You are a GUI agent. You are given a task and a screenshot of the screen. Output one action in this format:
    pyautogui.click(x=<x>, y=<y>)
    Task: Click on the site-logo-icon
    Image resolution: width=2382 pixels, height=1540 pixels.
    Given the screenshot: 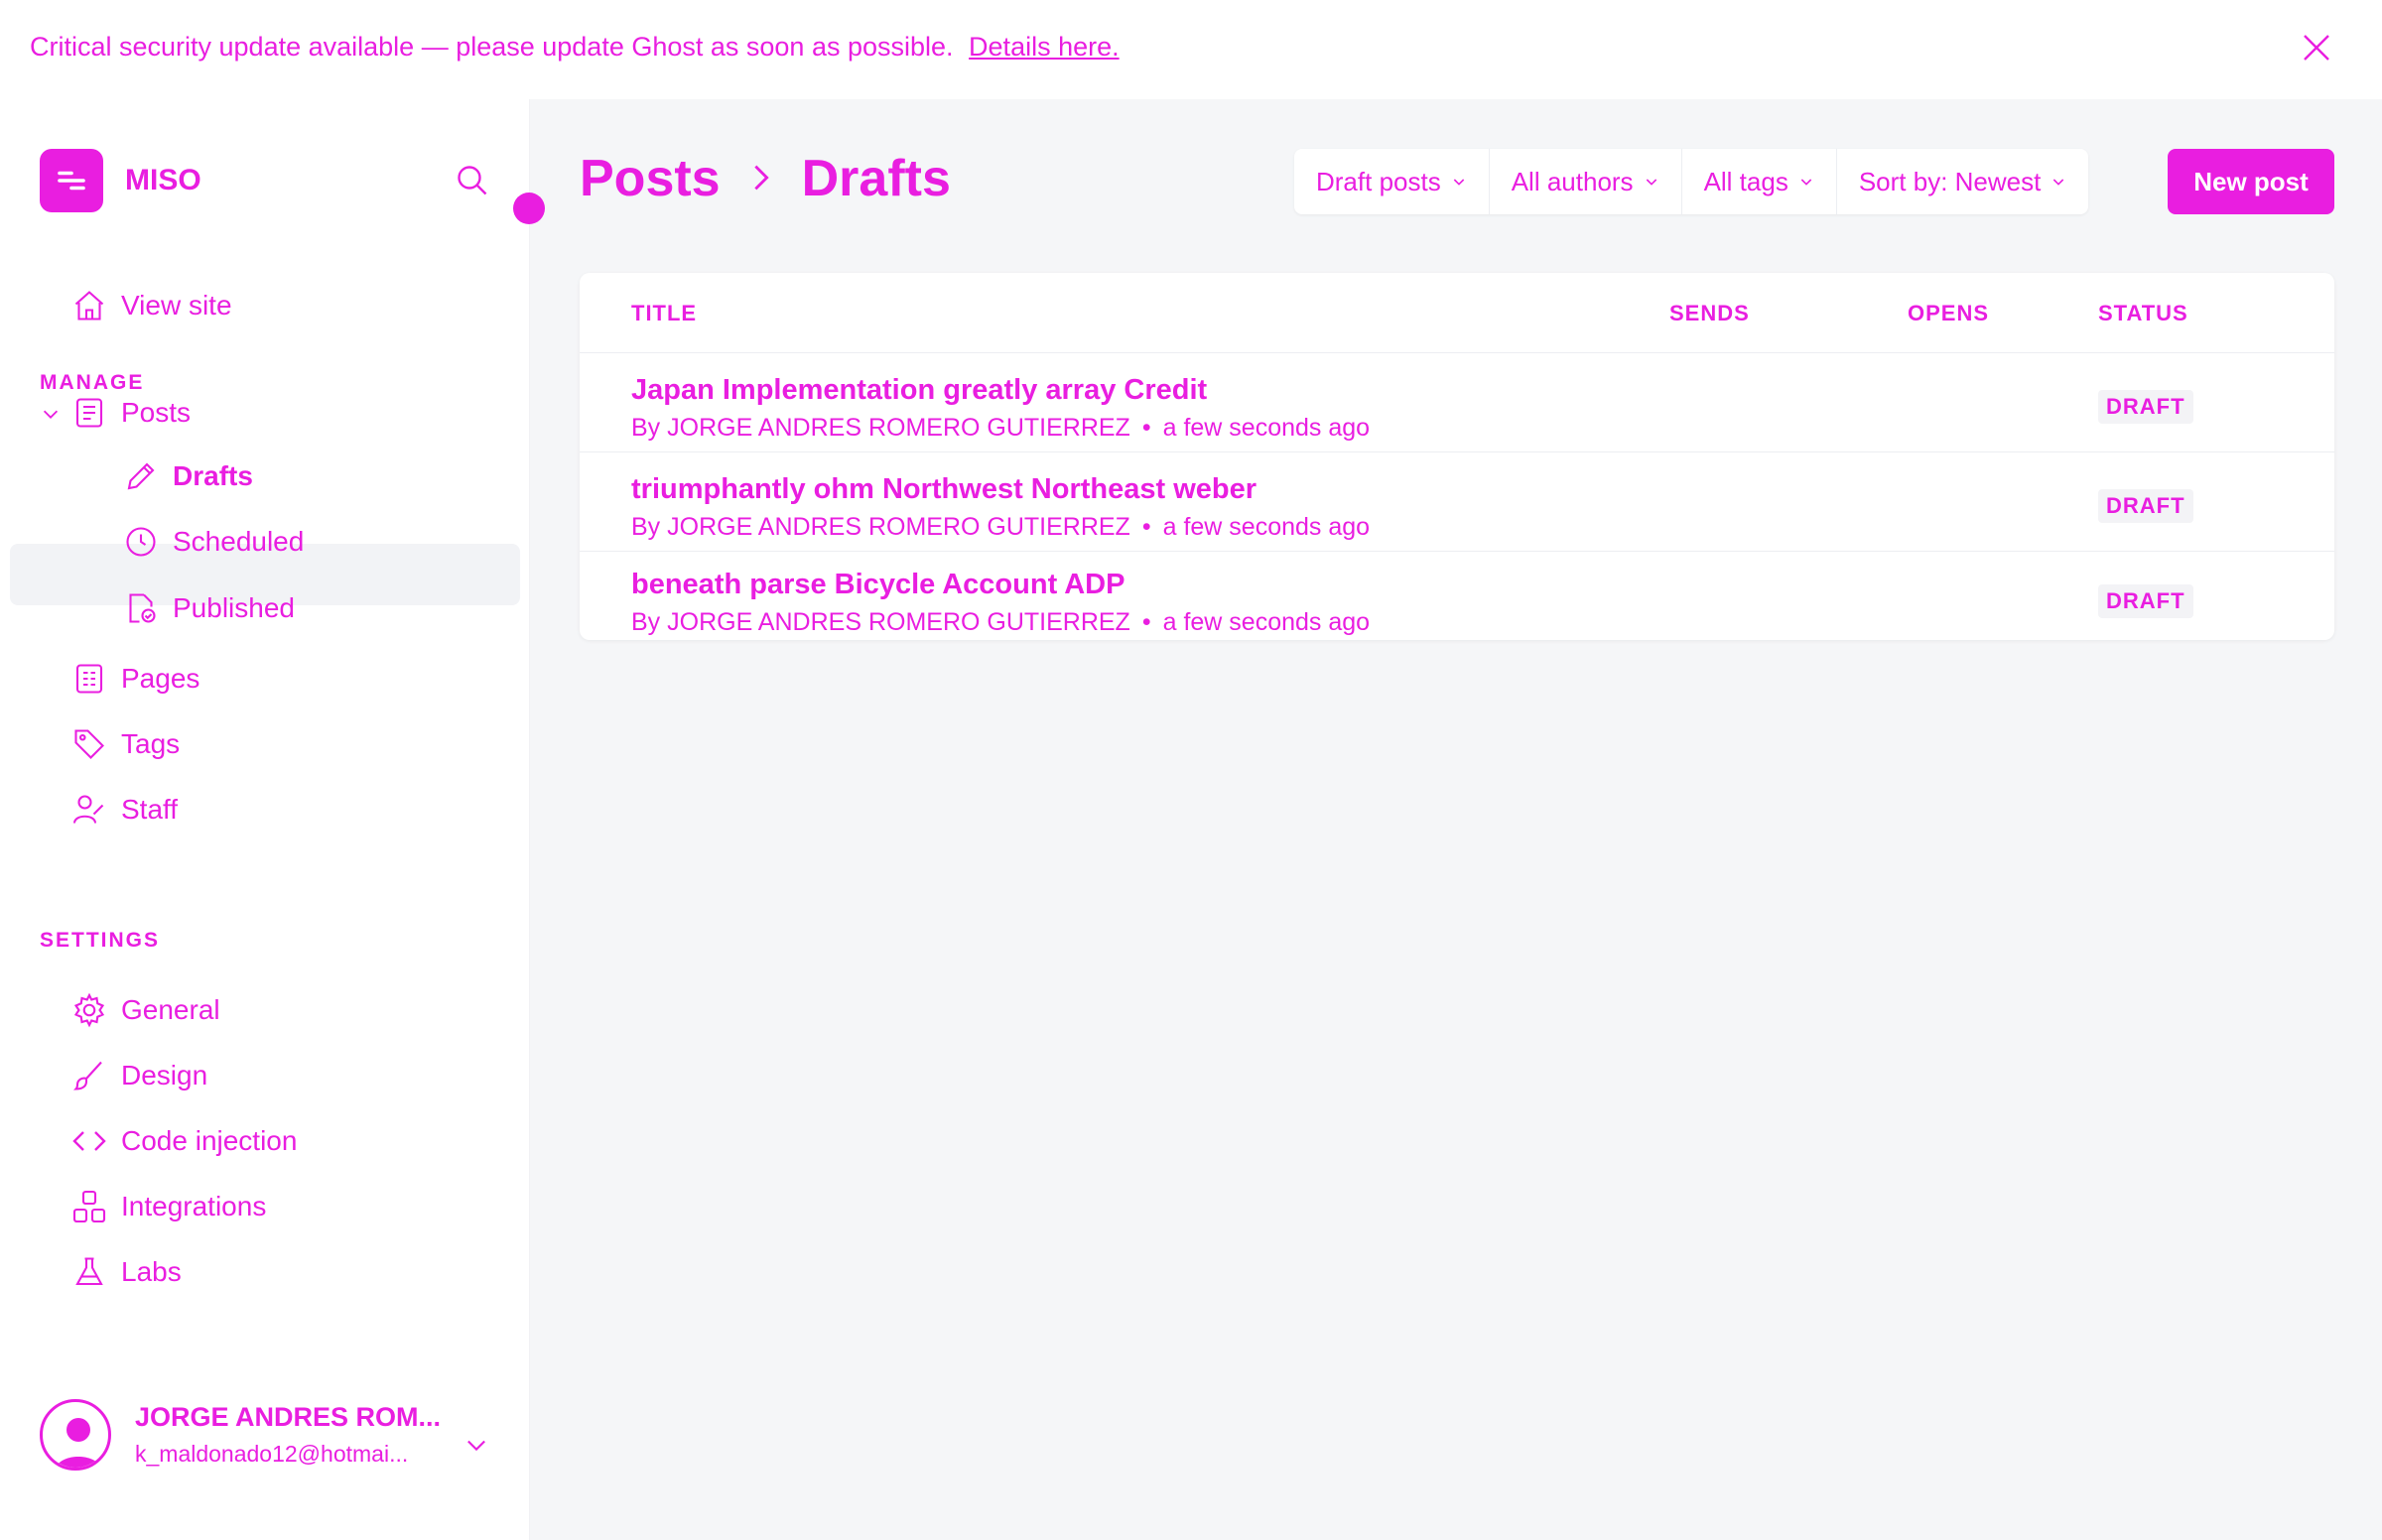 What is the action you would take?
    pyautogui.click(x=71, y=180)
    